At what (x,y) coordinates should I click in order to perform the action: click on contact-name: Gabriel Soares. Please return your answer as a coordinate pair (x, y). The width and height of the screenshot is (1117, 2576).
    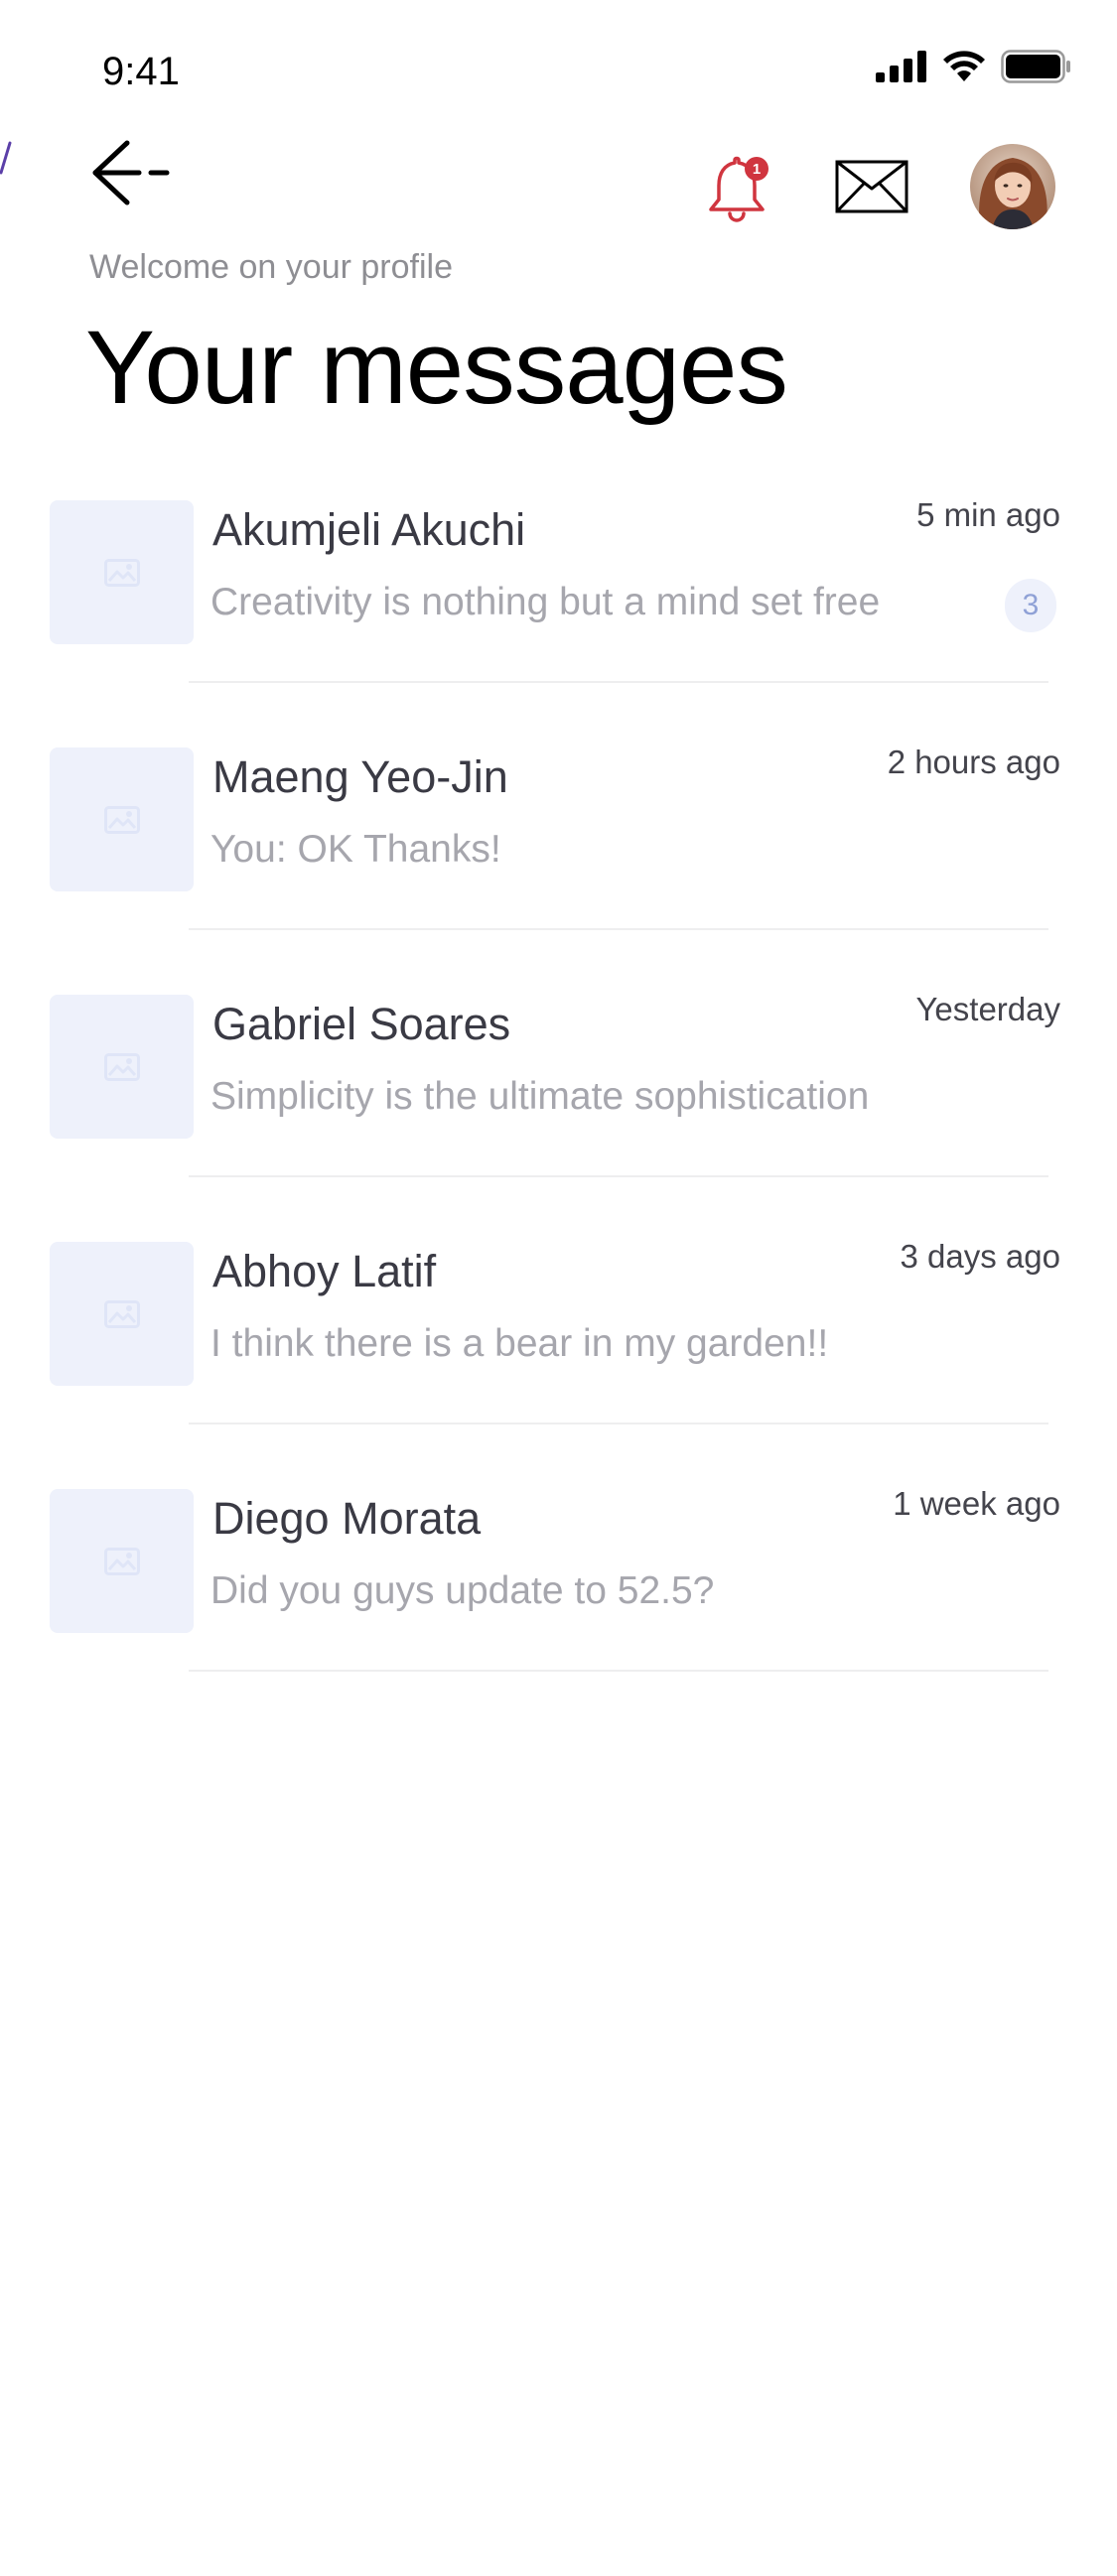
    Looking at the image, I should click on (361, 1024).